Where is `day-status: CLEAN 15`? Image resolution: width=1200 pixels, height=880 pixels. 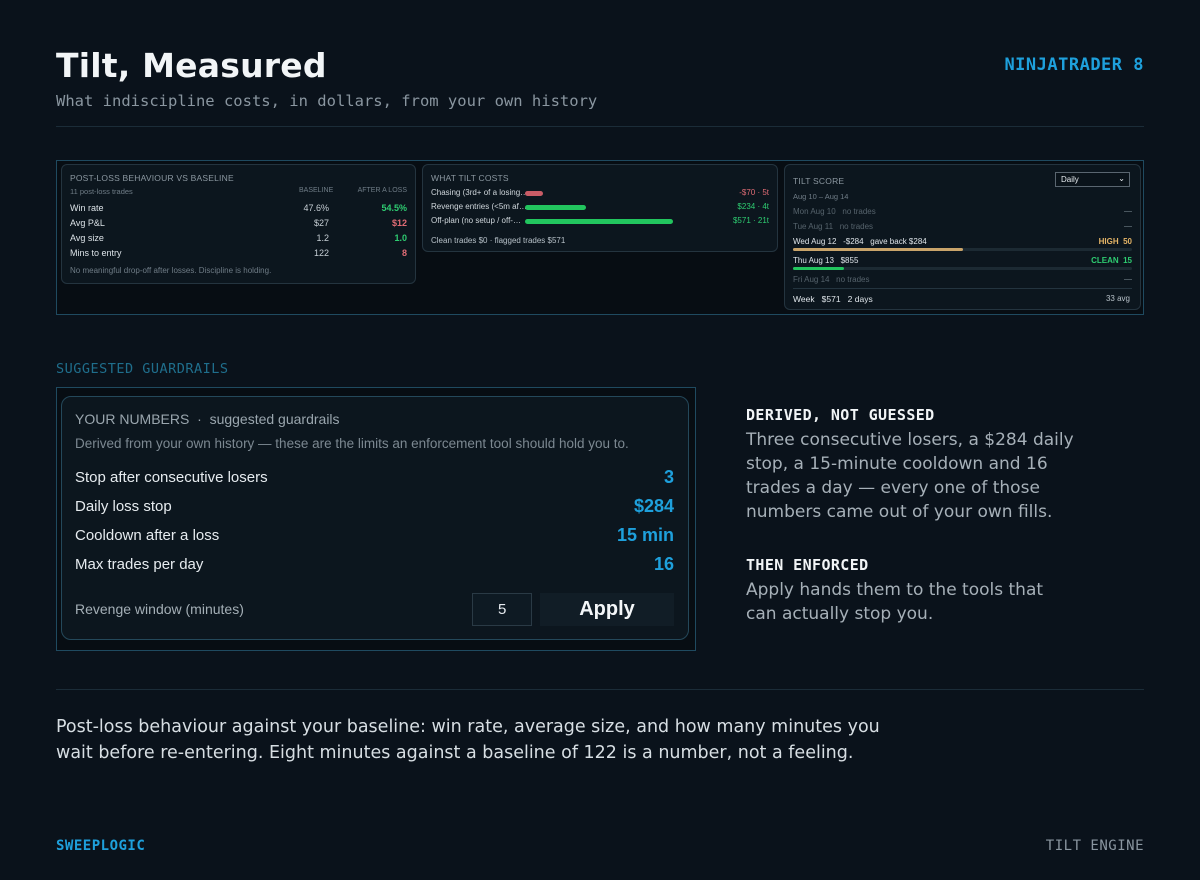 day-status: CLEAN 15 is located at coordinates (1111, 260).